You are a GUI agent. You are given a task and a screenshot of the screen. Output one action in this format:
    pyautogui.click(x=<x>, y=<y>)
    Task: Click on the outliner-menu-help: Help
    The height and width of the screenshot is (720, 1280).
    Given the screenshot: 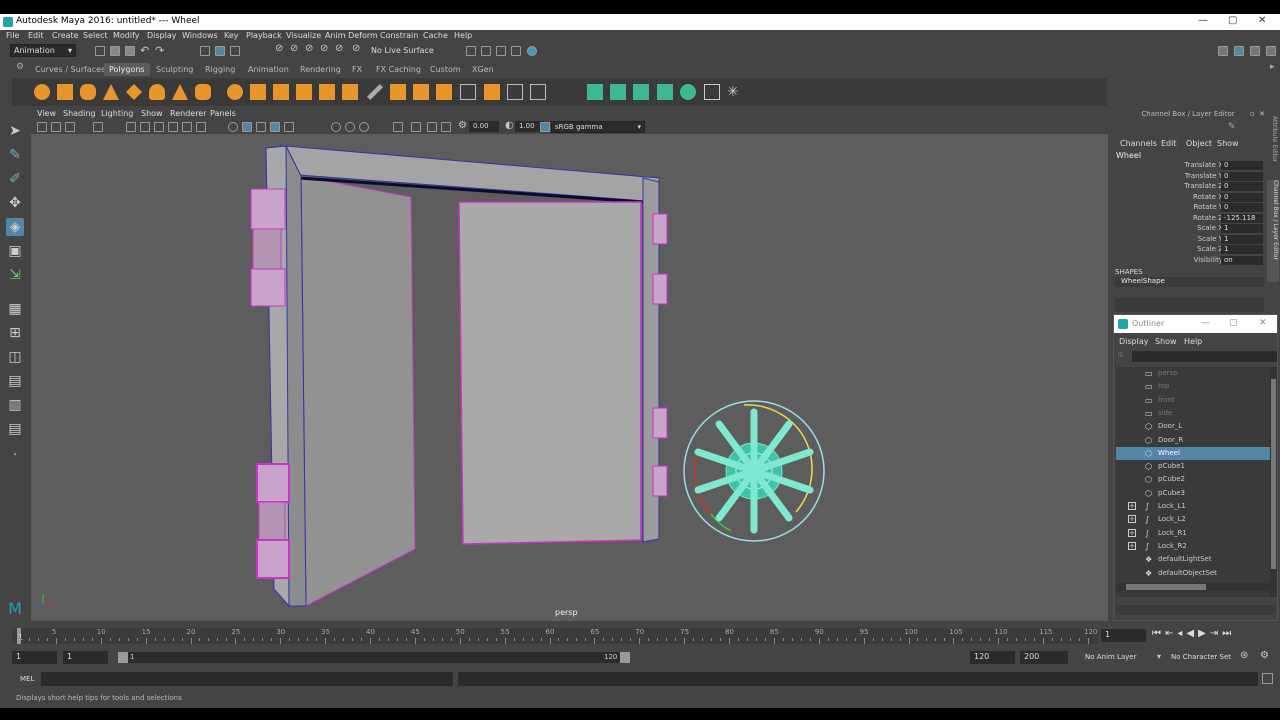 What is the action you would take?
    pyautogui.click(x=1193, y=341)
    